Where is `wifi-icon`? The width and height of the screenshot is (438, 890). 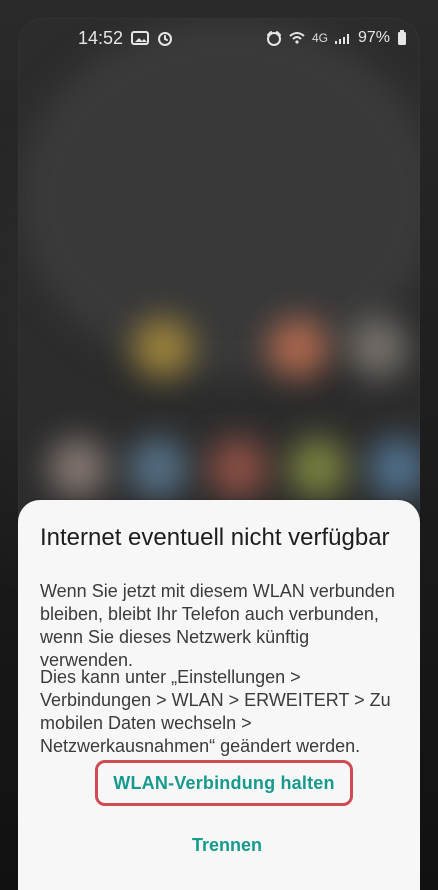 wifi-icon is located at coordinates (297, 38).